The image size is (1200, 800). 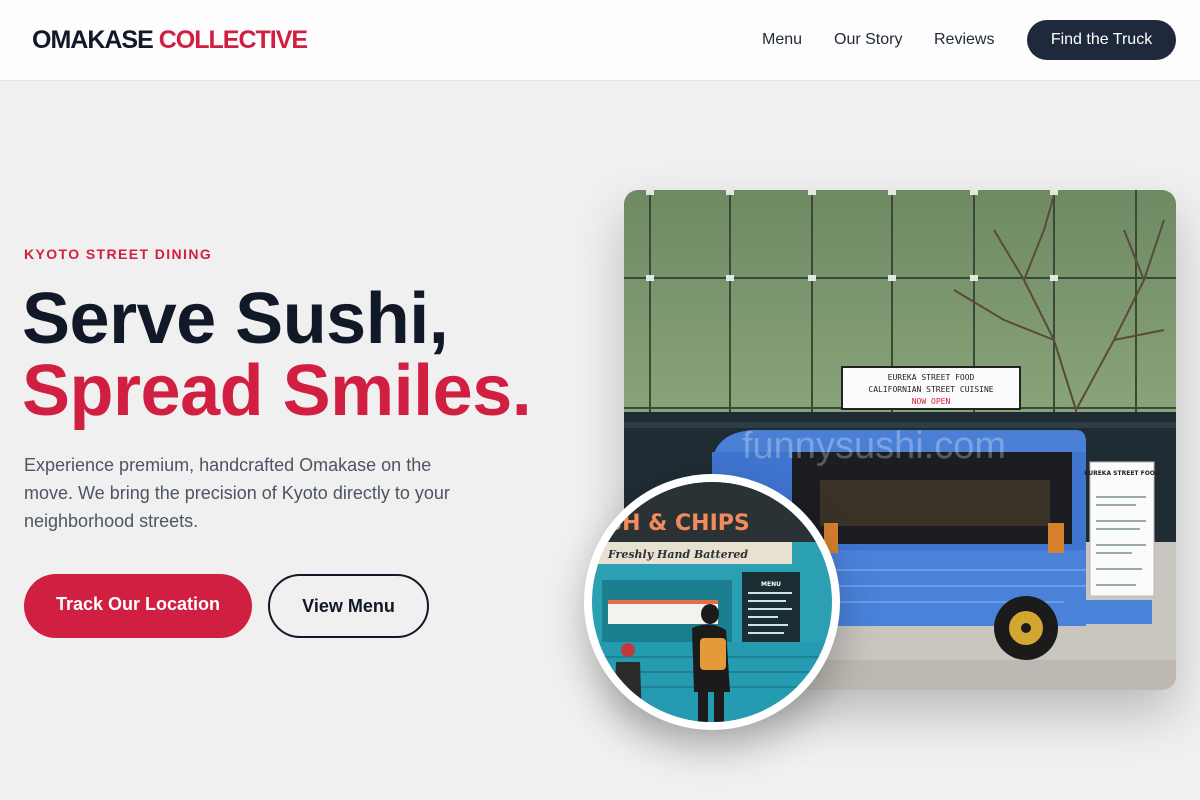 I want to click on logo-part-2: COLLECTIVE, so click(x=233, y=40).